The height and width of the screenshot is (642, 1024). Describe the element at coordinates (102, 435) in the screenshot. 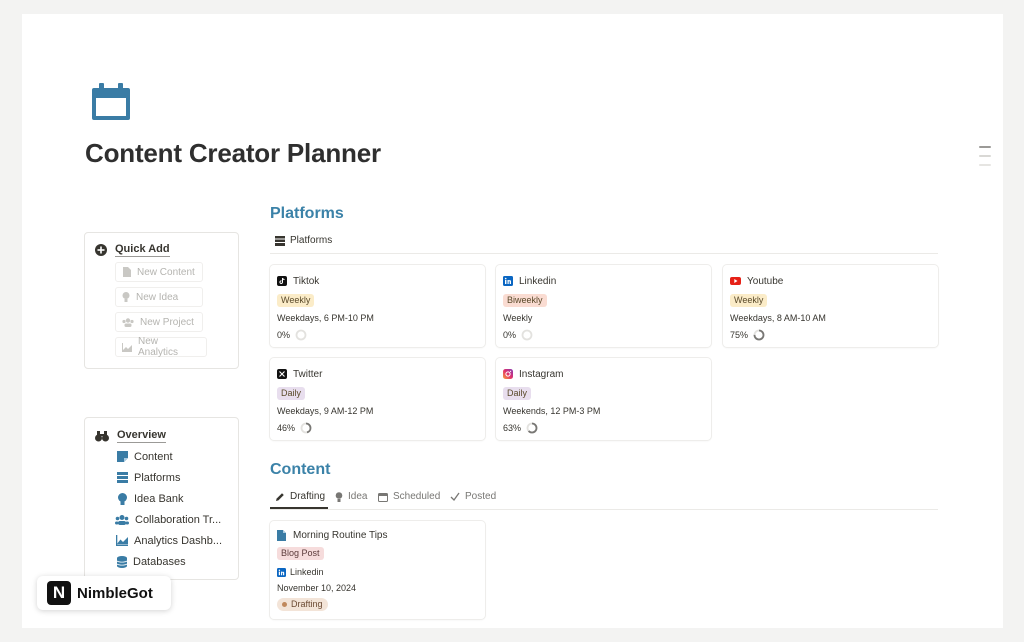

I see `binoculars-icon` at that location.